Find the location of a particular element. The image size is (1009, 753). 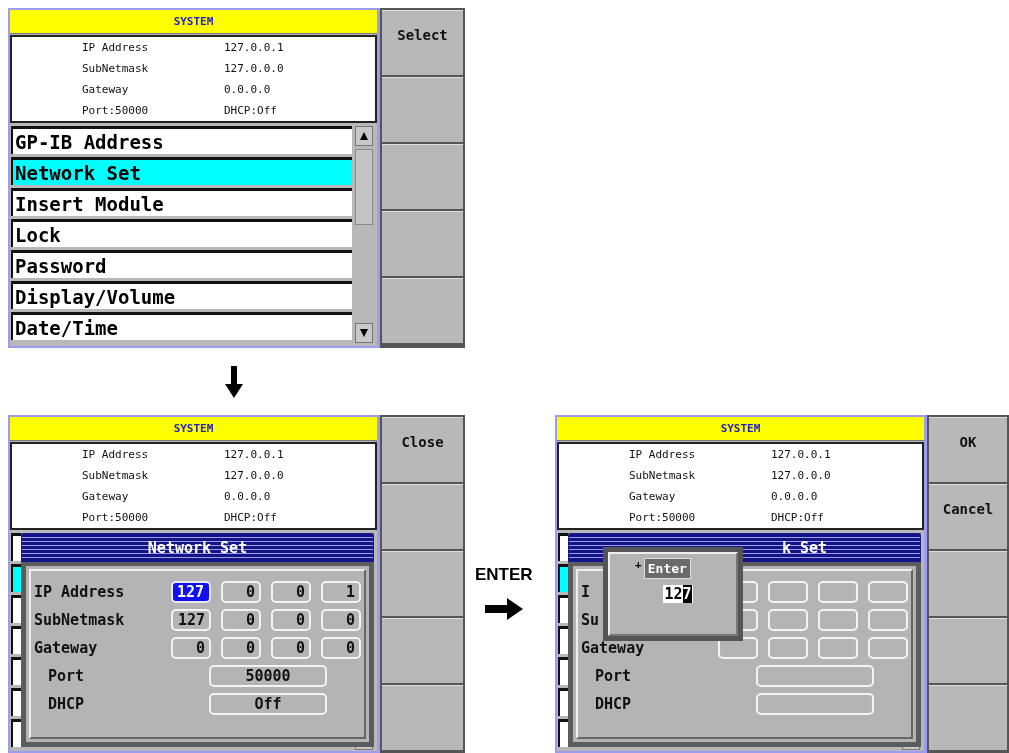

scroll-up-button is located at coordinates (364, 136).